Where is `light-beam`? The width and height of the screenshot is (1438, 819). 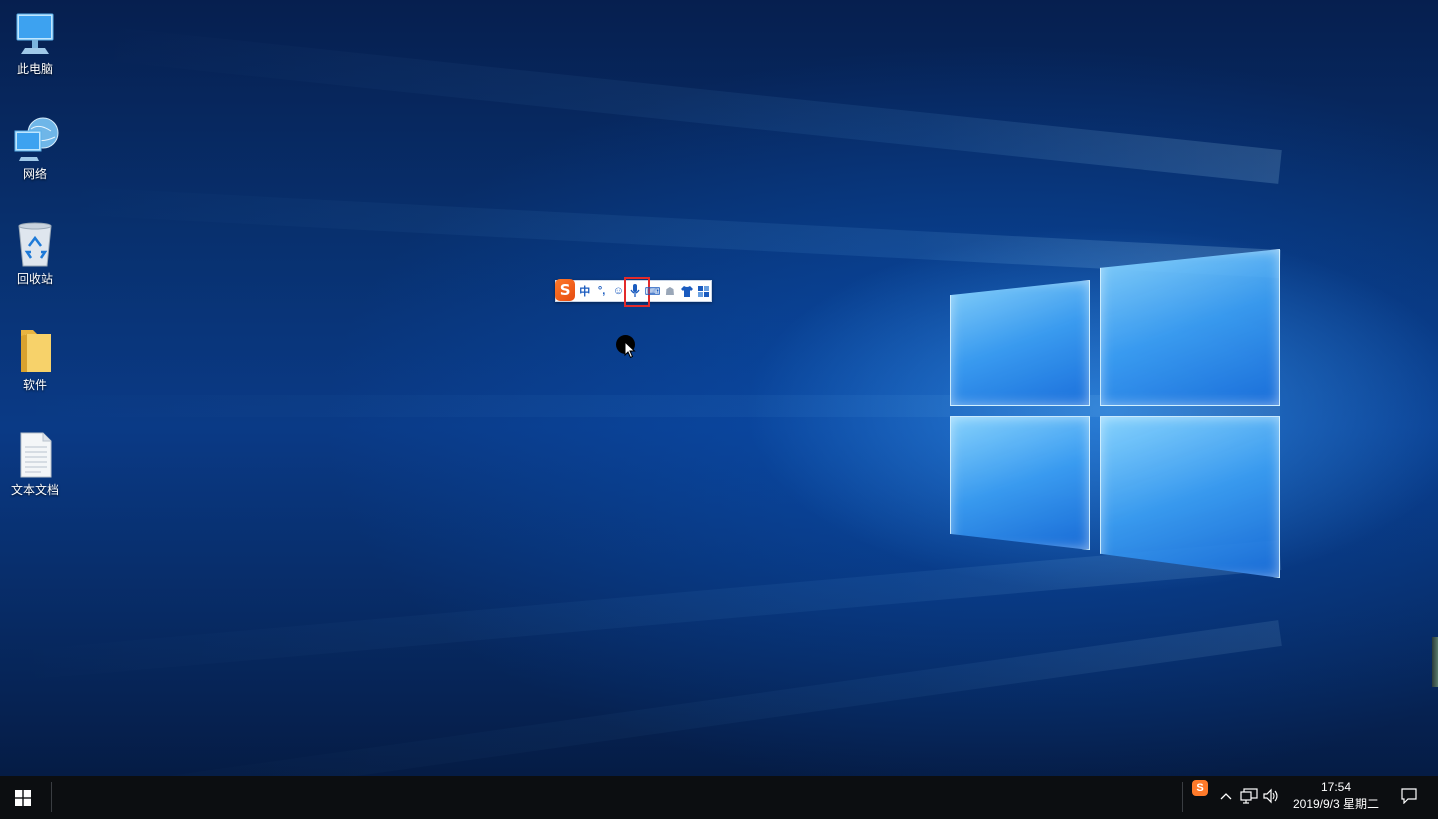
light-beam is located at coordinates (670, 232).